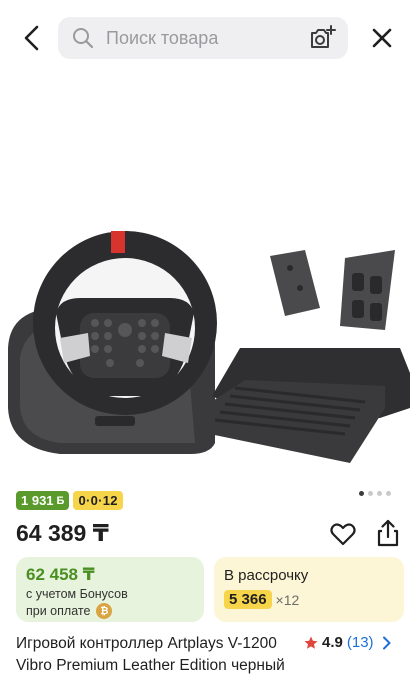 The width and height of the screenshot is (420, 700). I want to click on bonus-note-line2: при оплате ₿, so click(69, 611).